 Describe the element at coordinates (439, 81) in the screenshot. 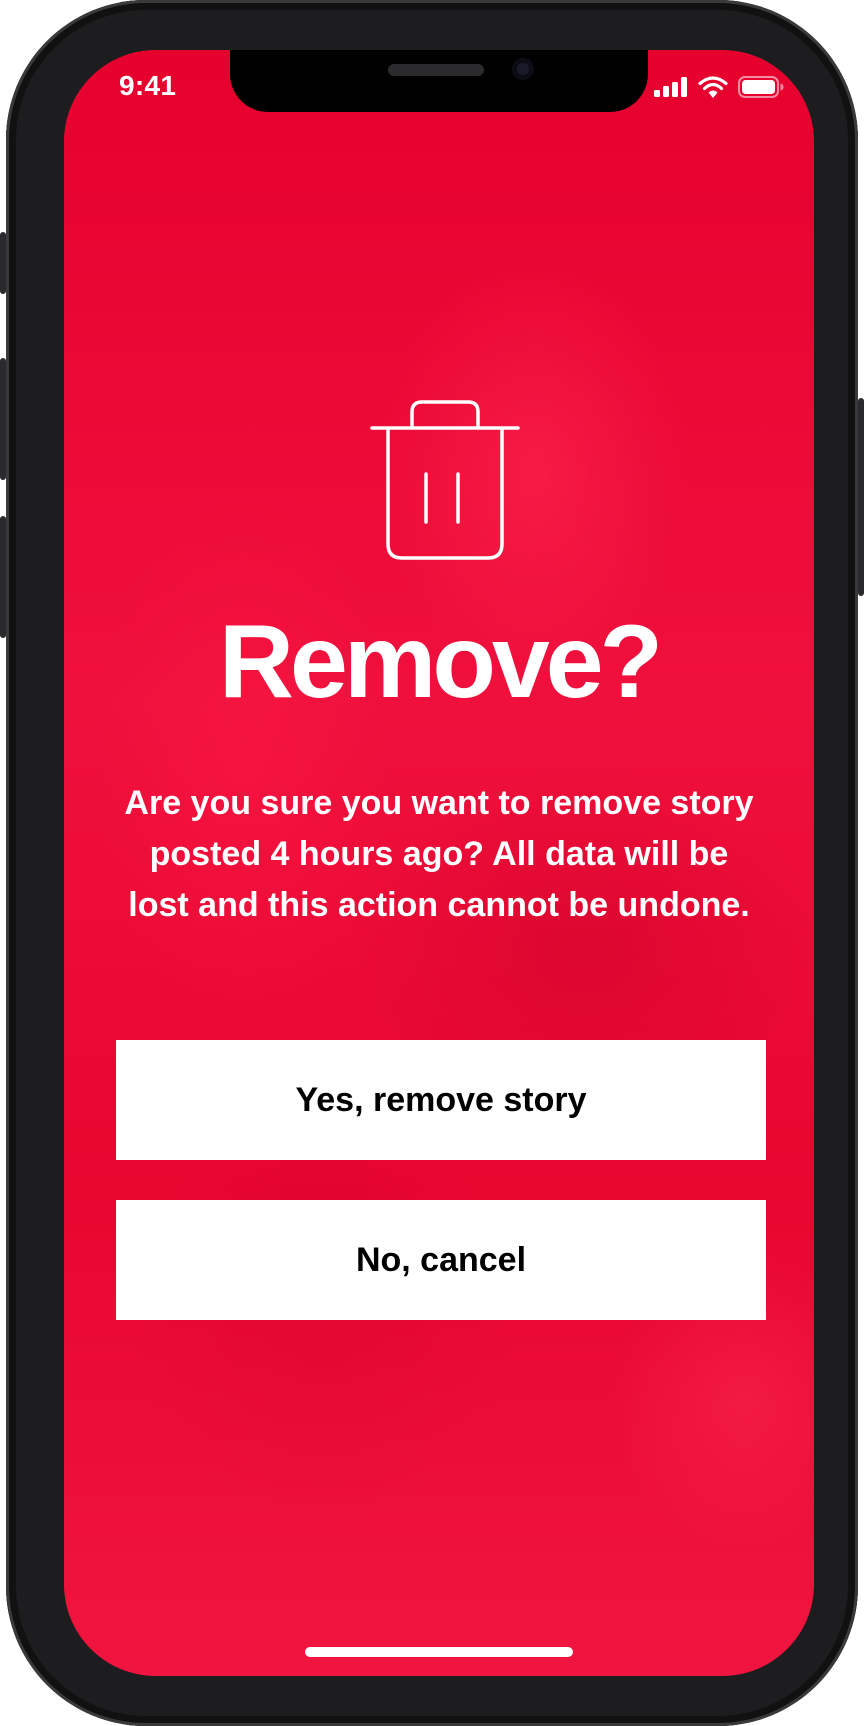

I see `notch` at that location.